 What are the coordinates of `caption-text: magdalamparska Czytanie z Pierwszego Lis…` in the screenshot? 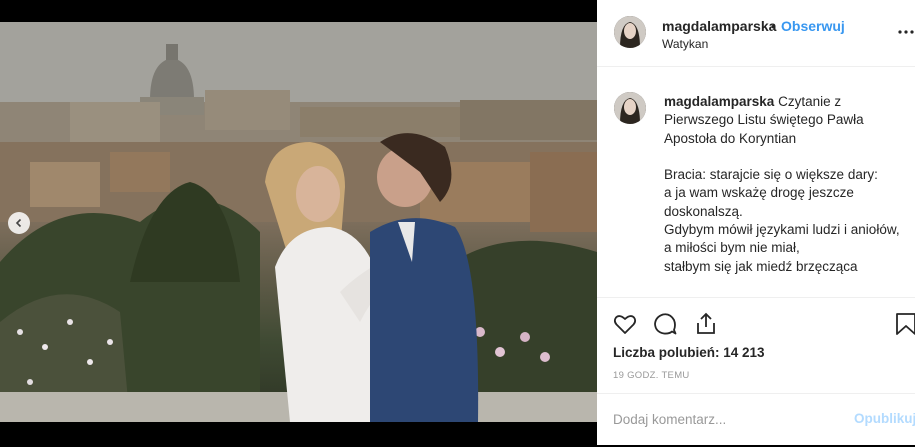 It's located at (786, 184).